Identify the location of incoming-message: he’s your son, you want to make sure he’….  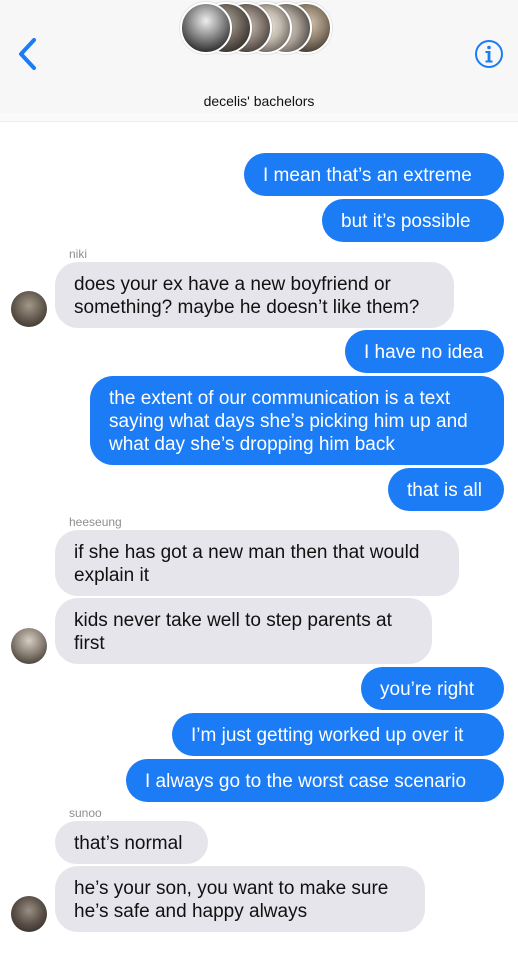
(240, 899).